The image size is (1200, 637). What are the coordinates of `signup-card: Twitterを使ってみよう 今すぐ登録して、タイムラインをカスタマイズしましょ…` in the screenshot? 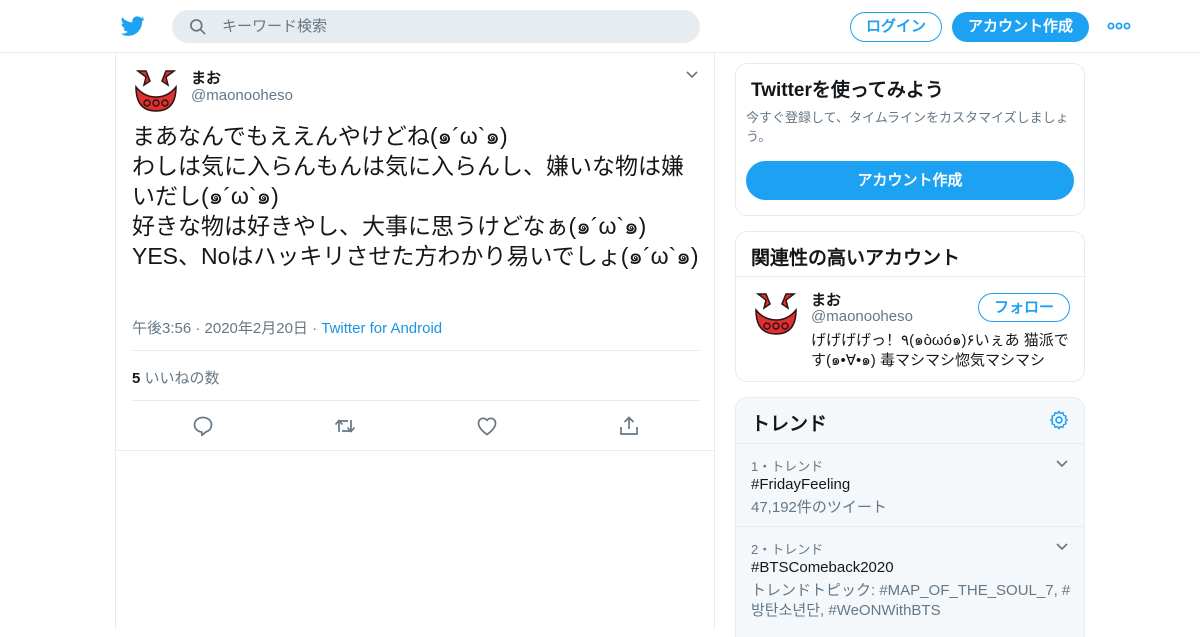 It's located at (910, 139).